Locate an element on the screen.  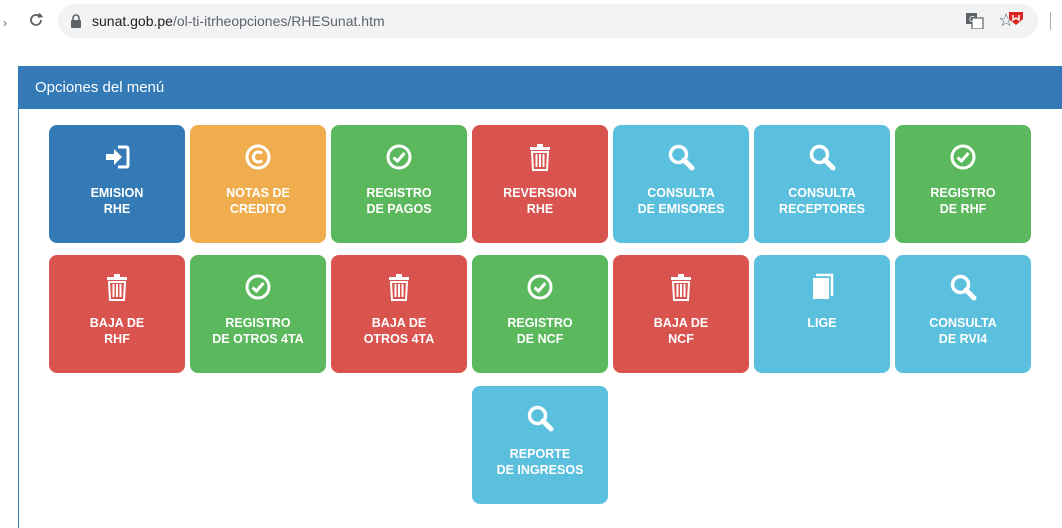
translate-icon: G is located at coordinates (975, 21).